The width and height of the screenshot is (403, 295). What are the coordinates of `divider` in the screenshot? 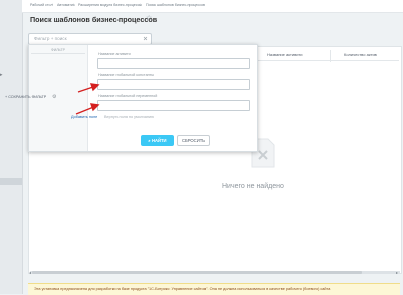 It's located at (58, 53).